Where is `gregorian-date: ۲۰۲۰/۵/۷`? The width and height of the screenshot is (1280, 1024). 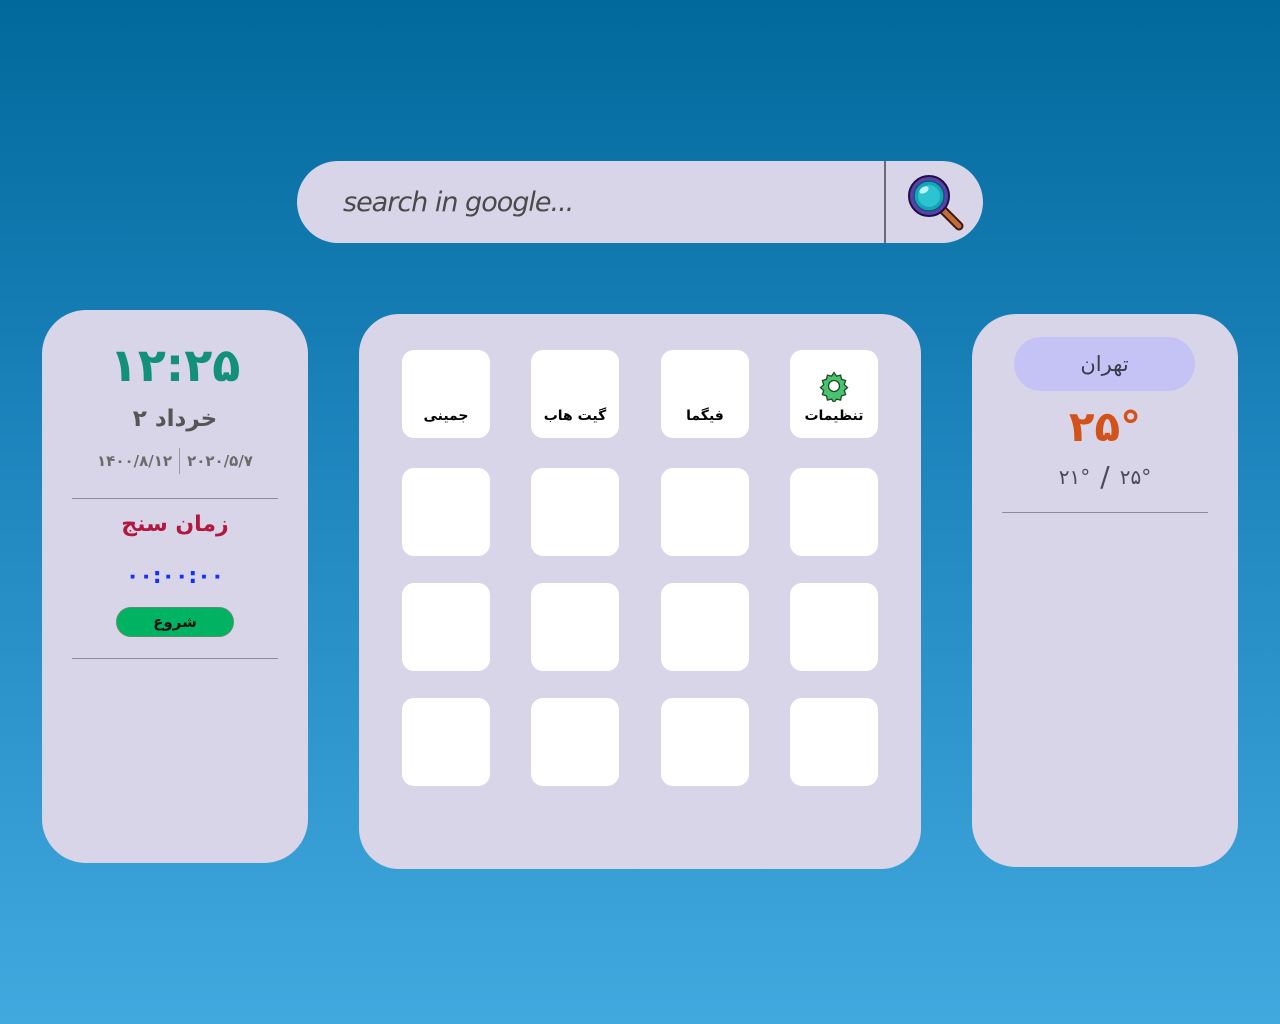 gregorian-date: ۲۰۲۰/۵/۷ is located at coordinates (220, 461).